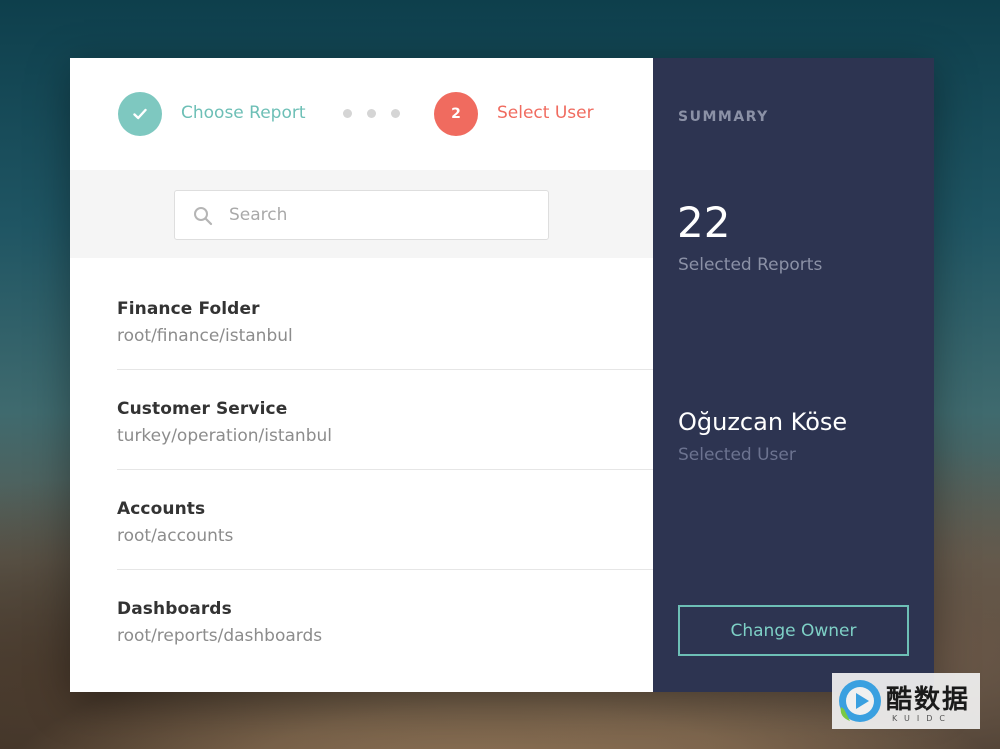 This screenshot has height=749, width=1000. What do you see at coordinates (224, 436) in the screenshot?
I see `list-item-path: turkey/operation/istanbul` at bounding box center [224, 436].